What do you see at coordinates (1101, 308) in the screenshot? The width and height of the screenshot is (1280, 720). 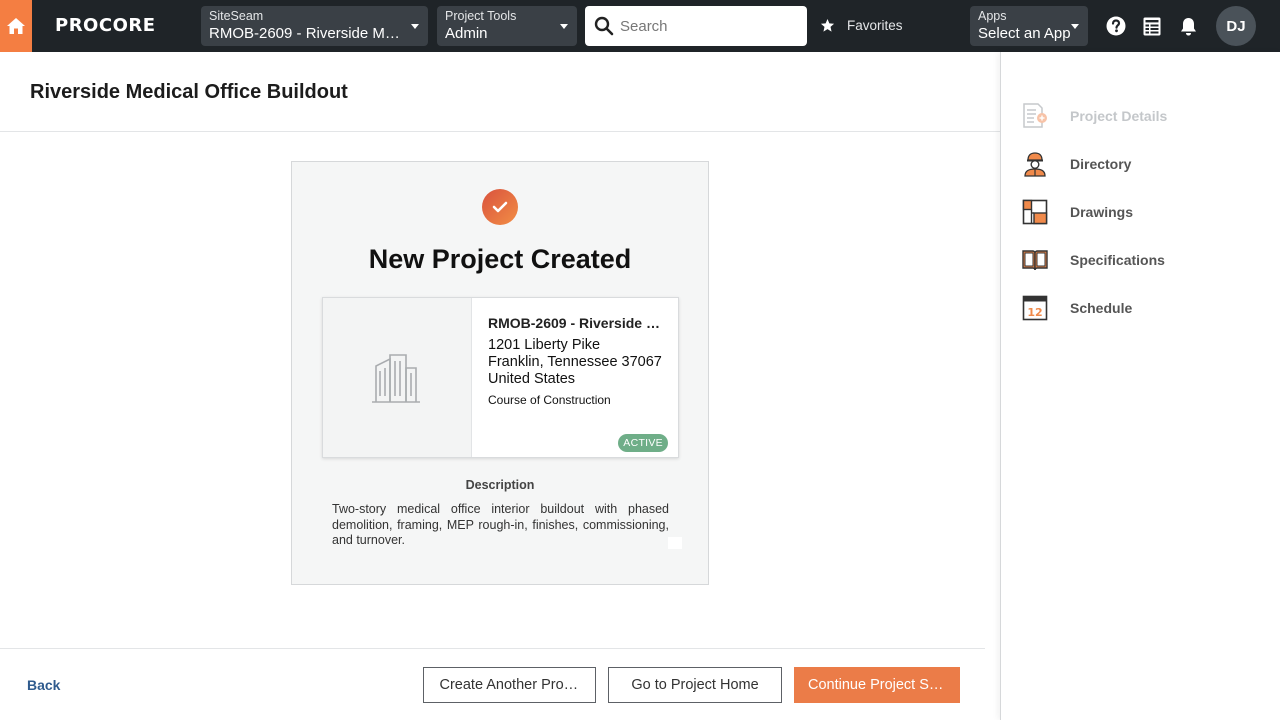 I see `panel-item-label: Schedule` at bounding box center [1101, 308].